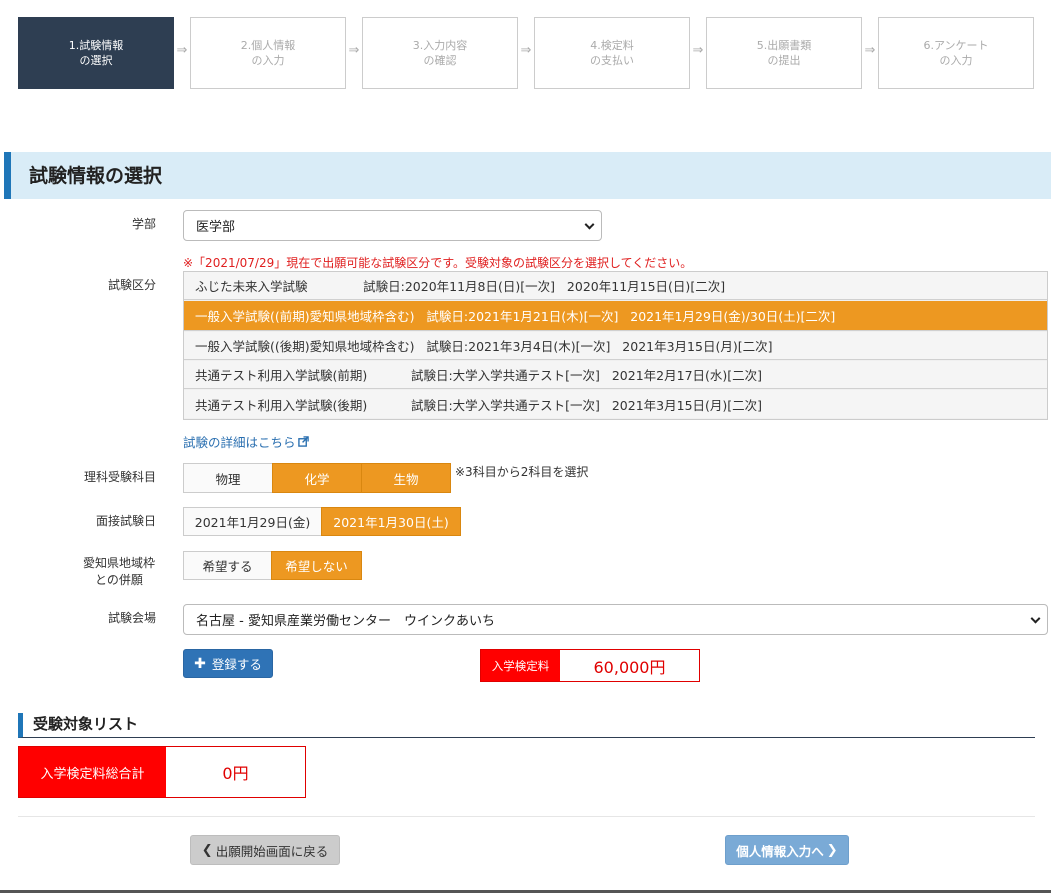  I want to click on section-header: 試験情報の選択, so click(527, 175).